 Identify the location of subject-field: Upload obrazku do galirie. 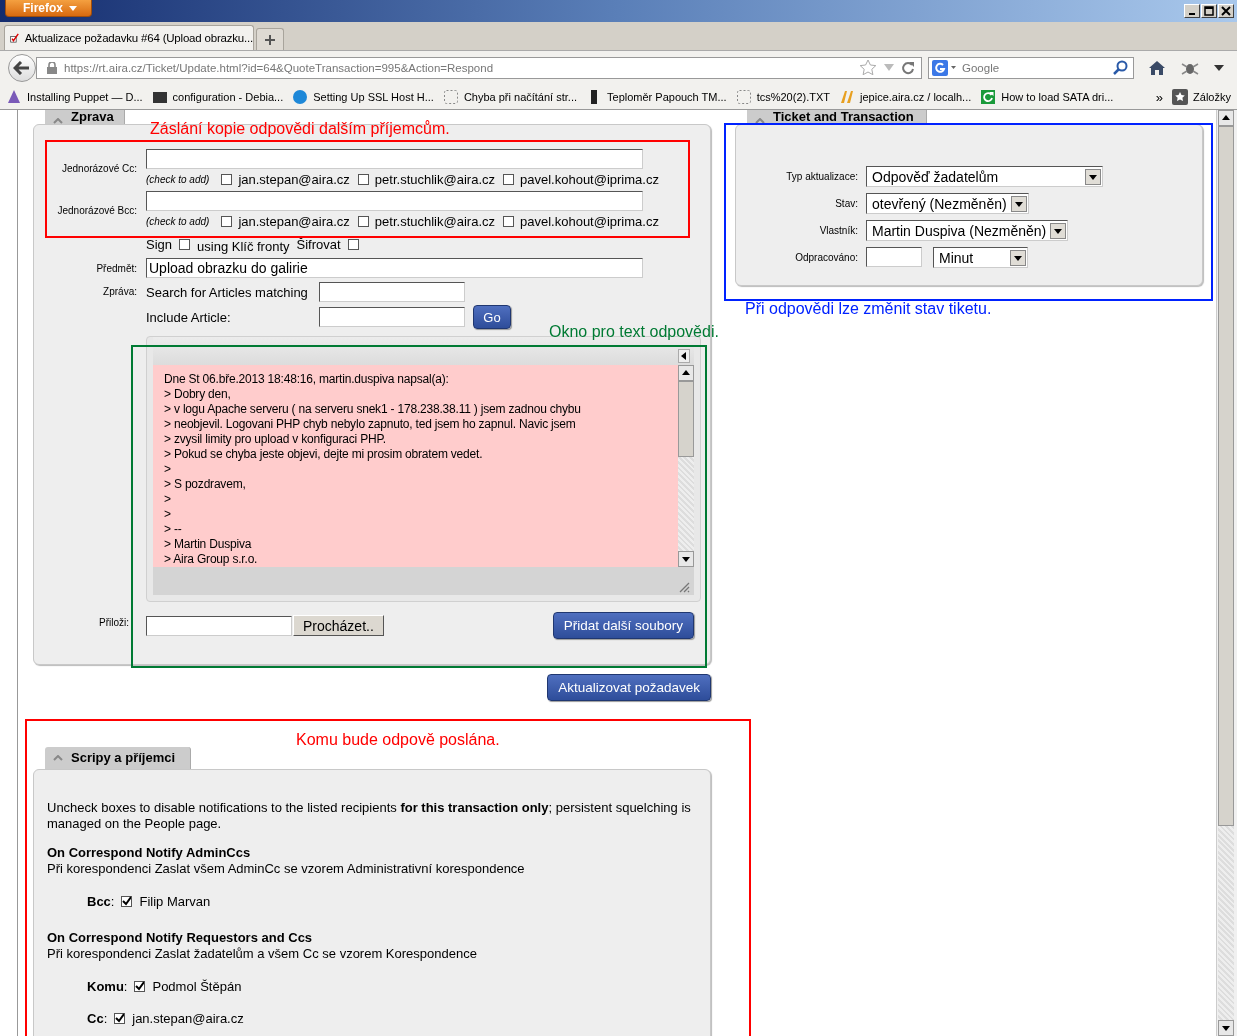
(394, 268).